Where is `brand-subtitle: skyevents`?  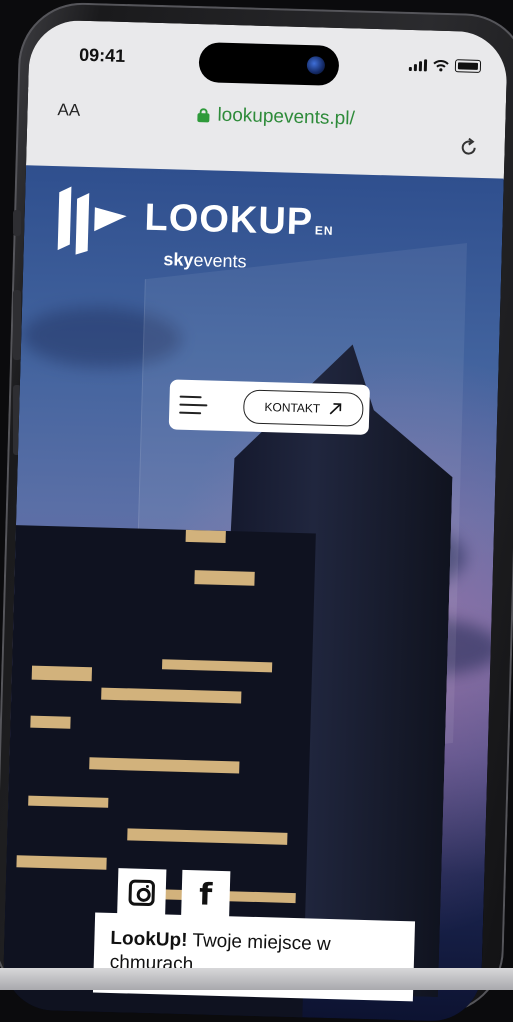
brand-subtitle: skyevents is located at coordinates (205, 260).